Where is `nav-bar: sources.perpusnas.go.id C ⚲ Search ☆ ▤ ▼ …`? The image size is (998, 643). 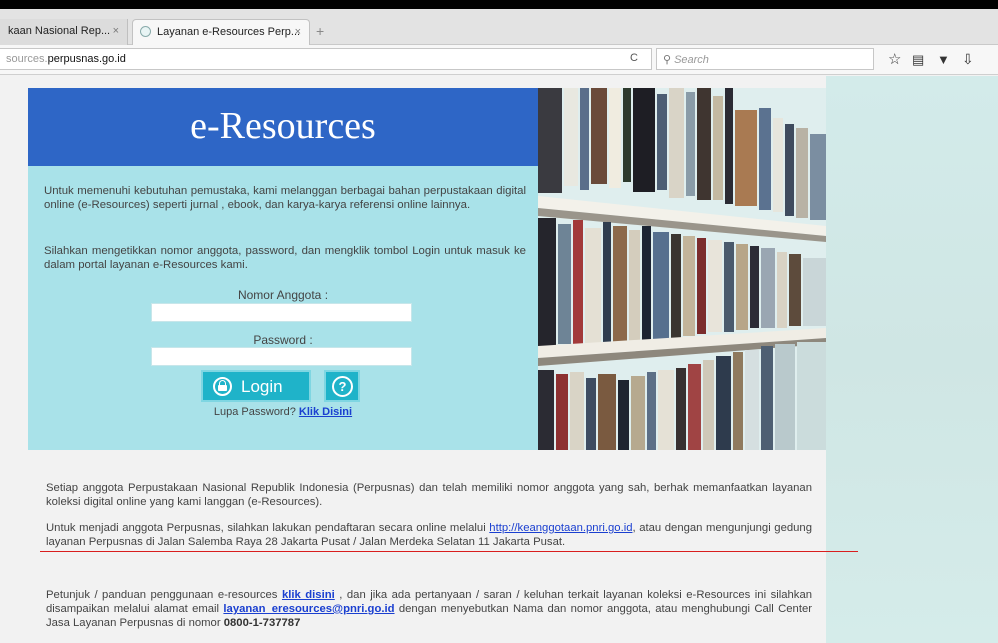 nav-bar: sources.perpusnas.go.id C ⚲ Search ☆ ▤ ▼ … is located at coordinates (499, 60).